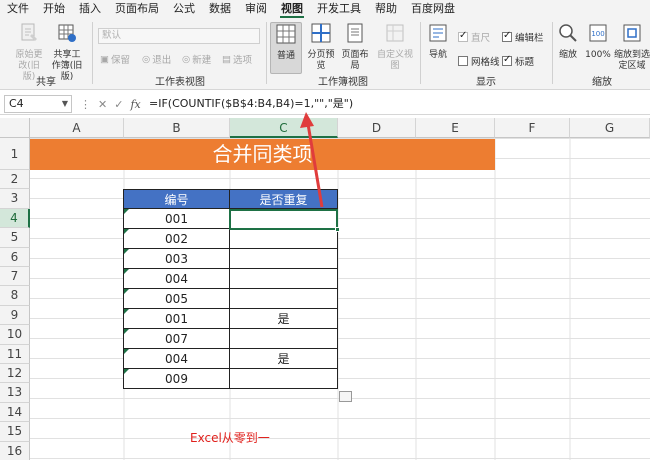 The height and width of the screenshot is (460, 650). I want to click on arrow-line, so click(315, 165).